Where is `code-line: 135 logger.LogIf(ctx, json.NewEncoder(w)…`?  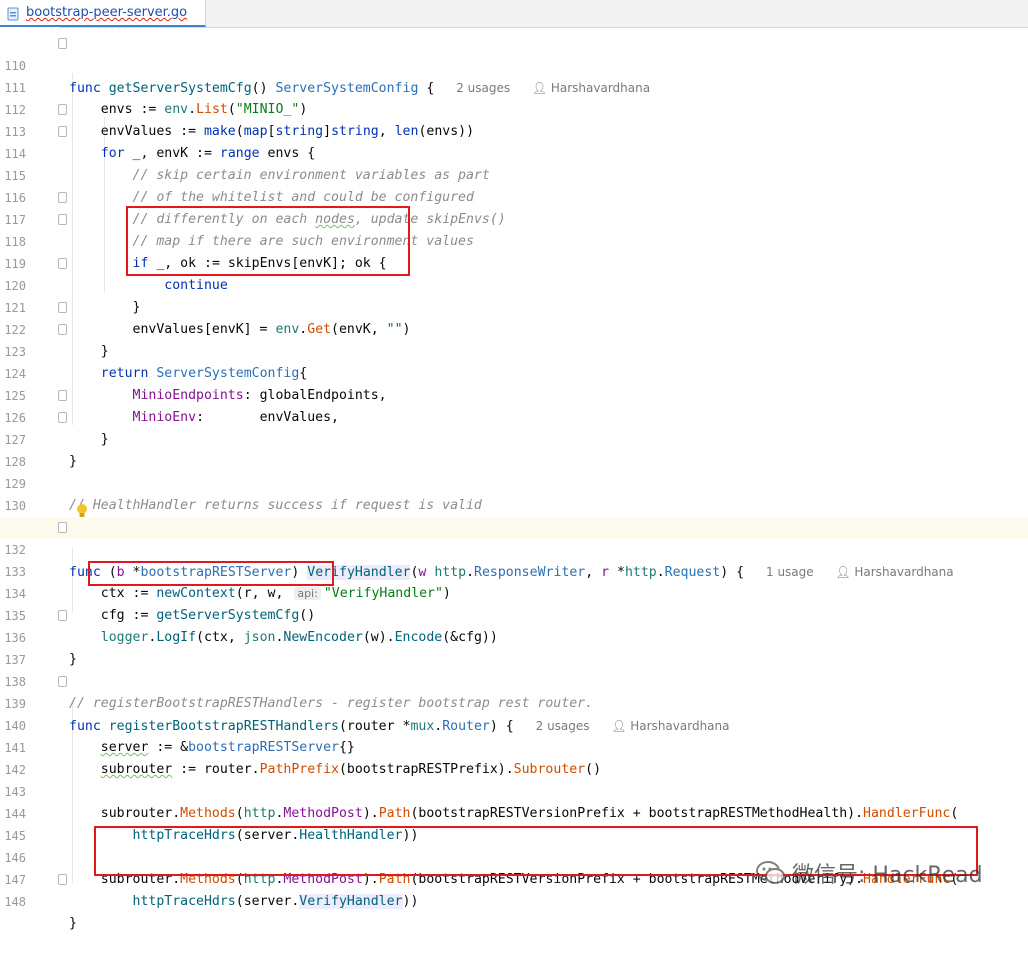
code-line: 135 logger.LogIf(ctx, json.NewEncoder(w)… is located at coordinates (251, 627).